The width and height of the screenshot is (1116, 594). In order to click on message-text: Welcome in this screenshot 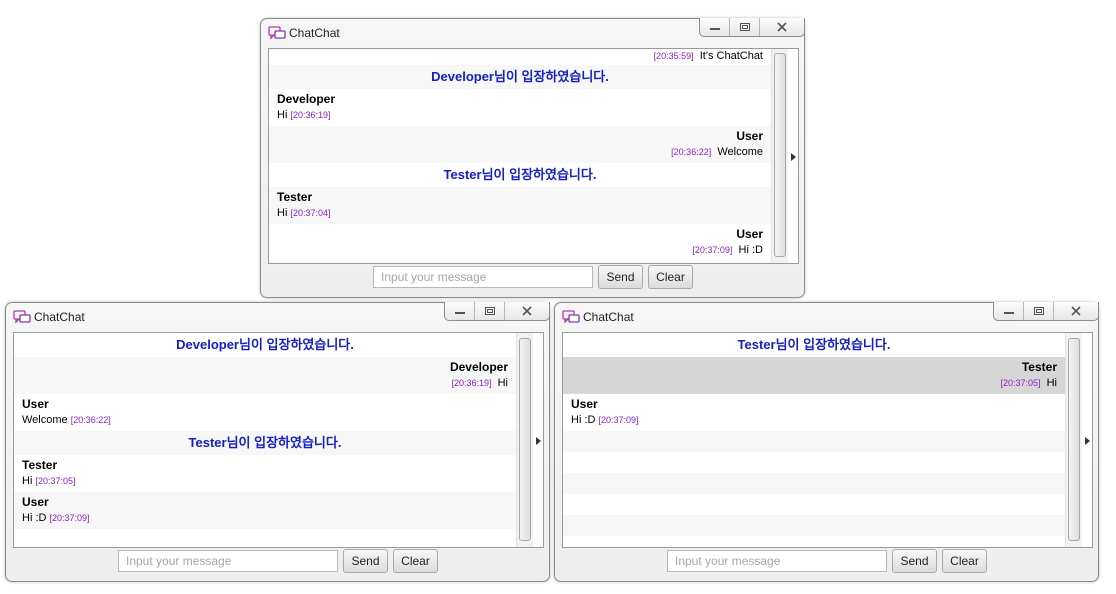, I will do `click(740, 152)`.